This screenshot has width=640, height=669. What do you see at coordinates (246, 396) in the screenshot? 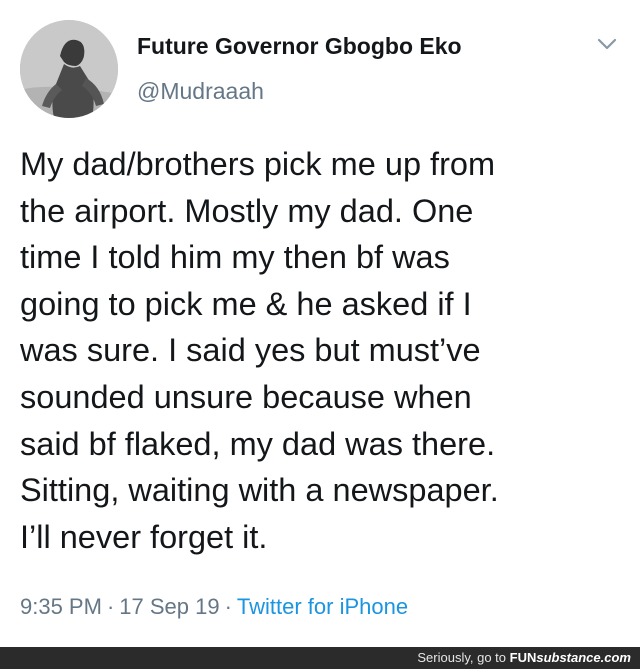
I see `tweet-text-line: sounded unsure because when` at bounding box center [246, 396].